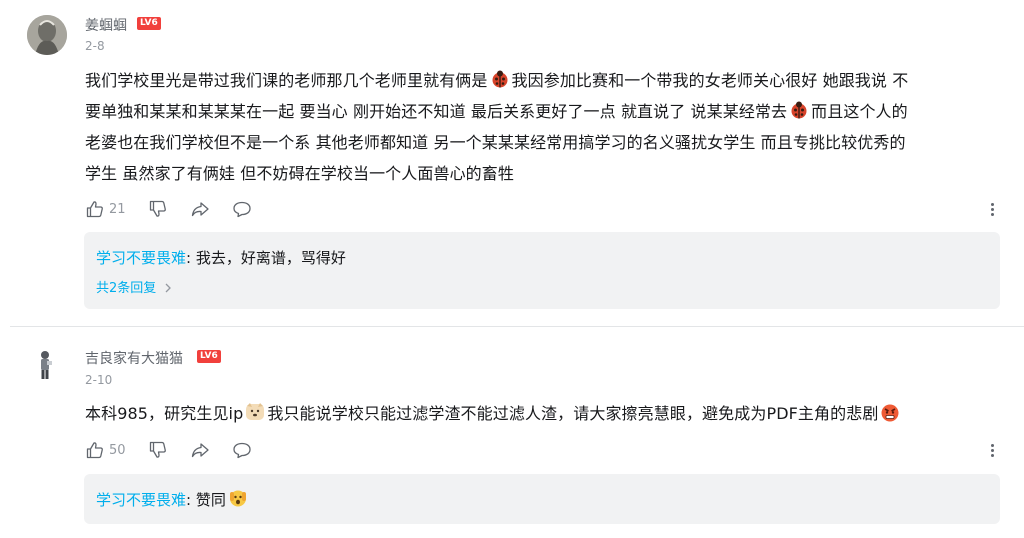 The height and width of the screenshot is (538, 1024). What do you see at coordinates (99, 380) in the screenshot?
I see `comment-date: 2-10` at bounding box center [99, 380].